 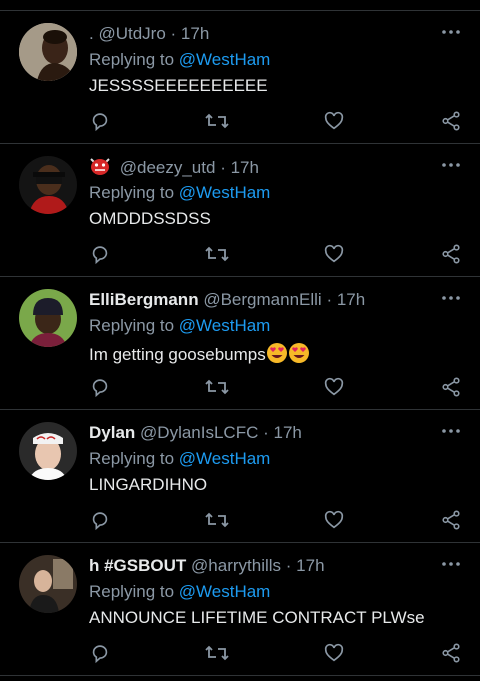 What do you see at coordinates (137, 565) in the screenshot?
I see `display-name: h #GSBOUT` at bounding box center [137, 565].